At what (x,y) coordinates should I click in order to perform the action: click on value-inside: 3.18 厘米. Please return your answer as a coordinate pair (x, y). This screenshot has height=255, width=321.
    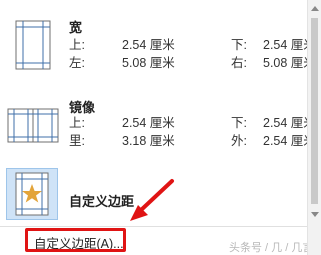
    Looking at the image, I should click on (148, 141).